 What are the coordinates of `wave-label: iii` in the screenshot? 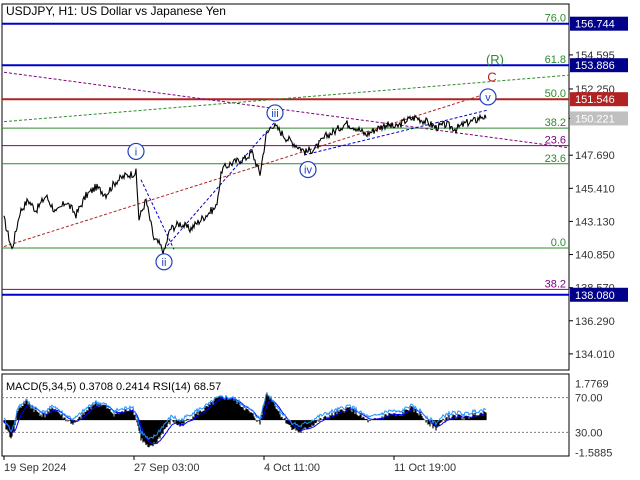 It's located at (274, 114).